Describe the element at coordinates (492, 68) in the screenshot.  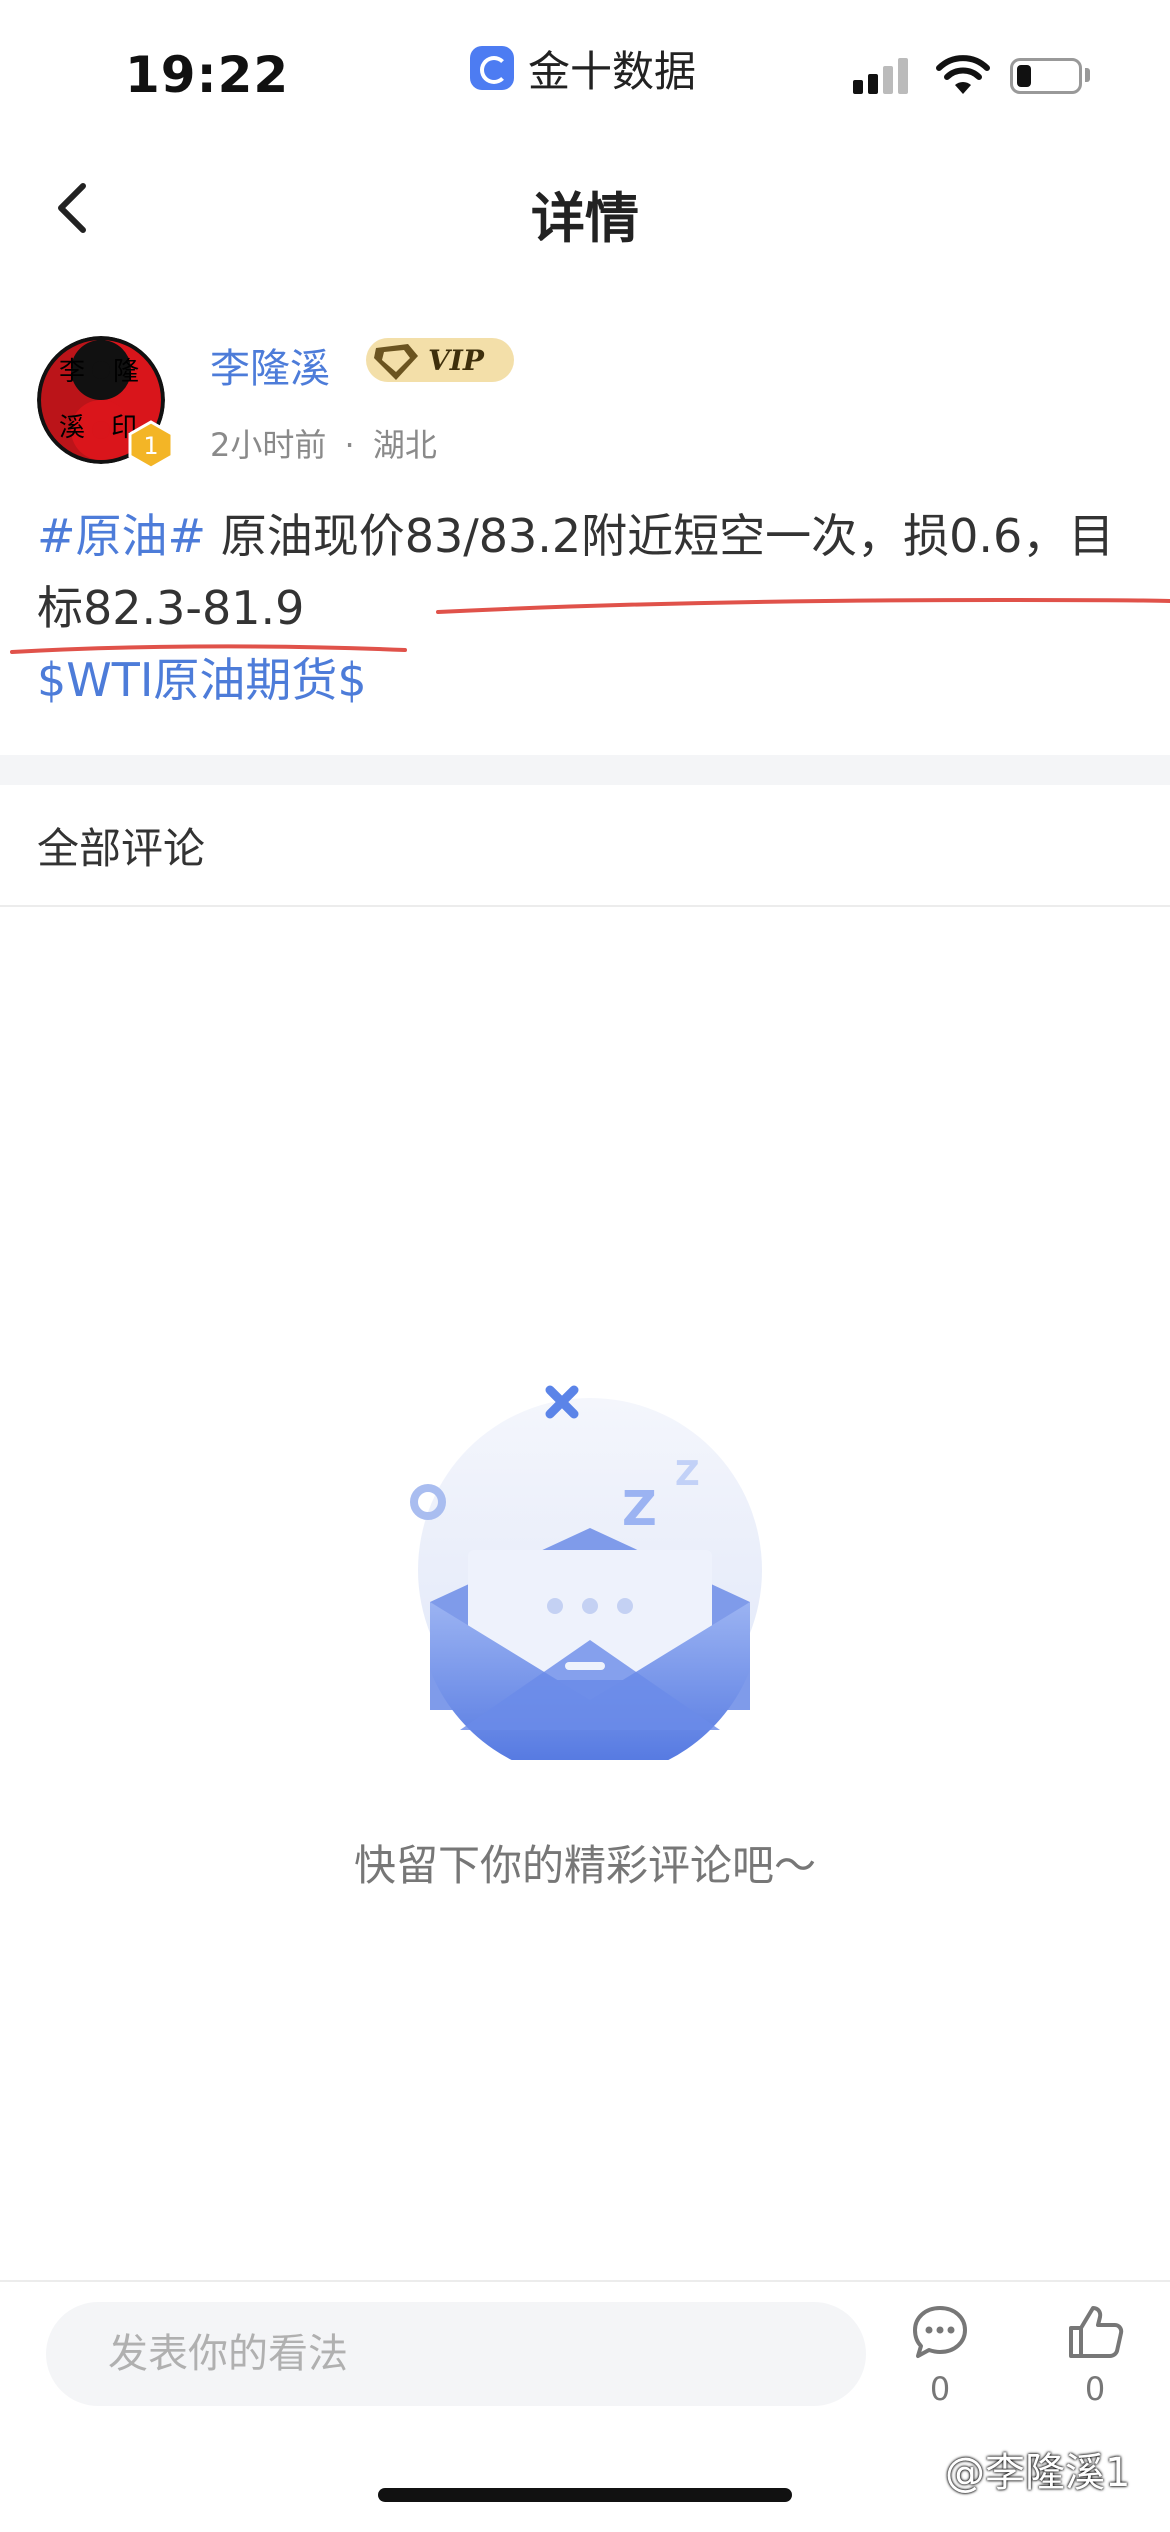
I see `app-icon` at that location.